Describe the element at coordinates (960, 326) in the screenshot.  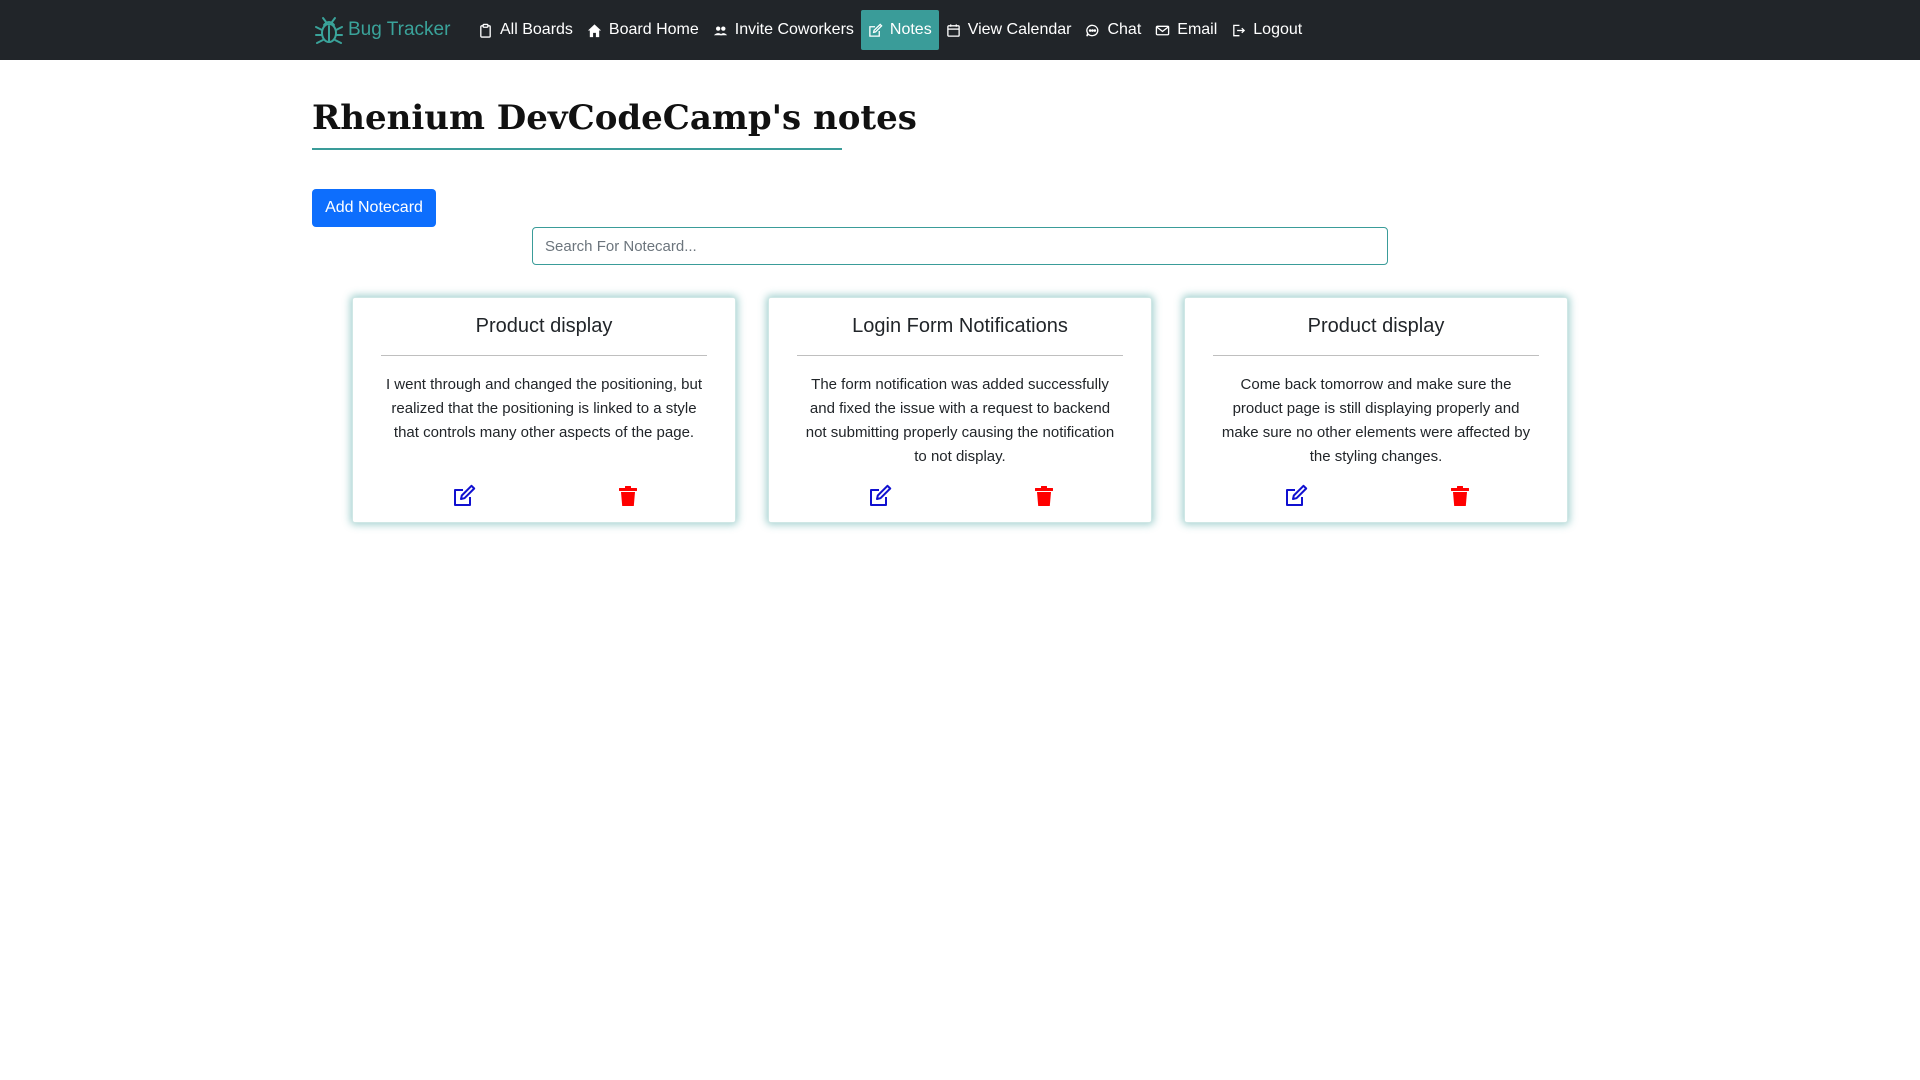
I see `notecard-title: Login Form Notifications` at that location.